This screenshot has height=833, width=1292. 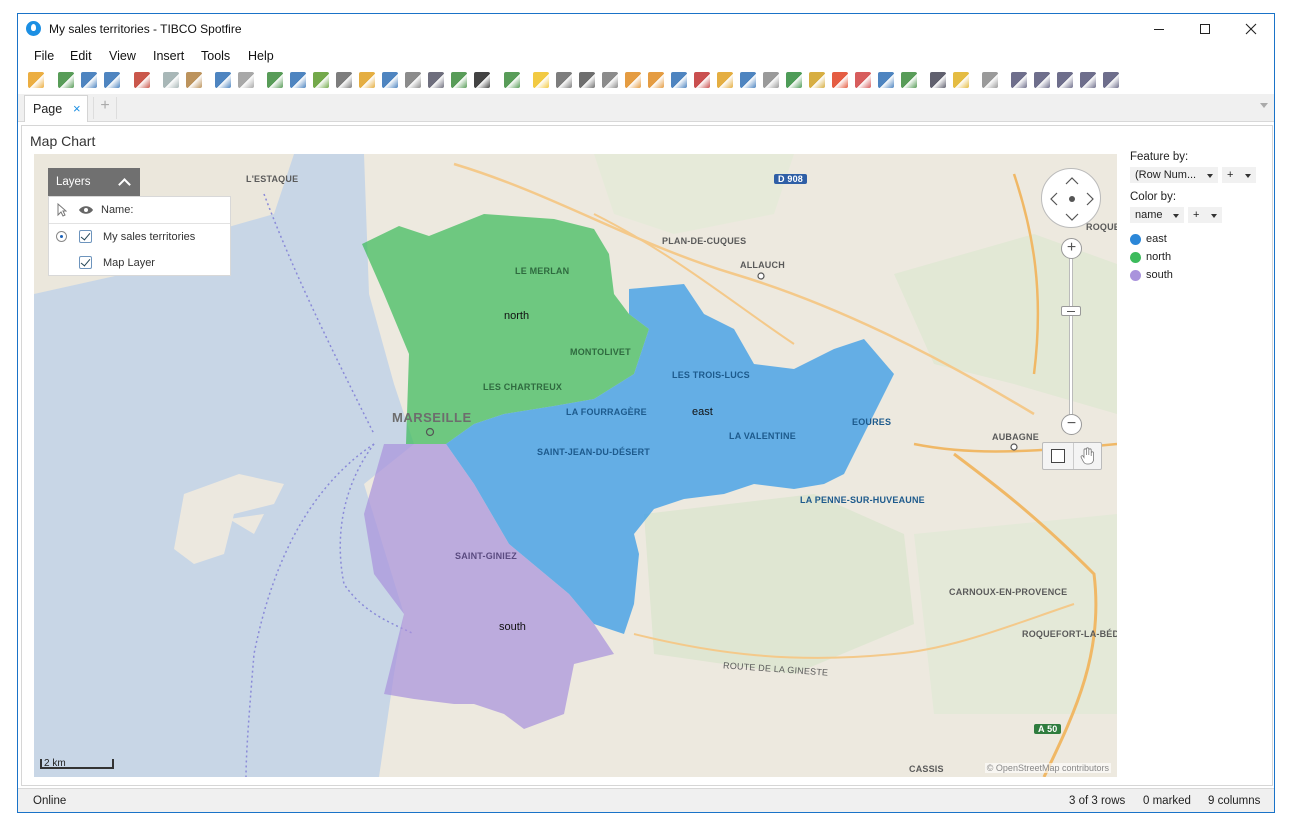 What do you see at coordinates (1071, 338) in the screenshot?
I see `zoom-slider` at bounding box center [1071, 338].